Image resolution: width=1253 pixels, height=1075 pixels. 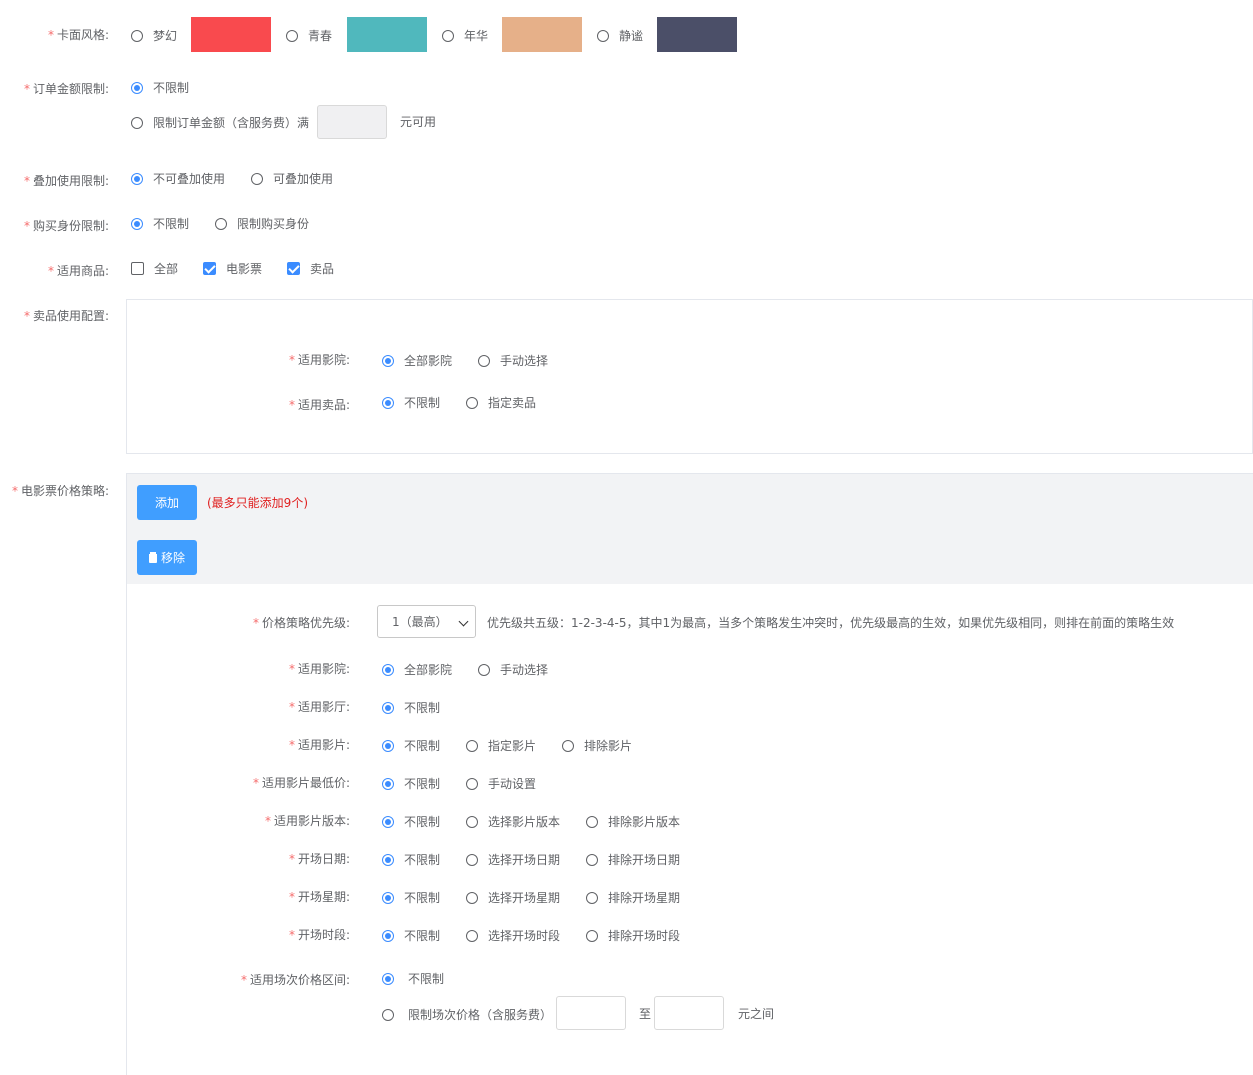 What do you see at coordinates (513, 935) in the screenshot?
I see `period-select-radio: 选择开场时段` at bounding box center [513, 935].